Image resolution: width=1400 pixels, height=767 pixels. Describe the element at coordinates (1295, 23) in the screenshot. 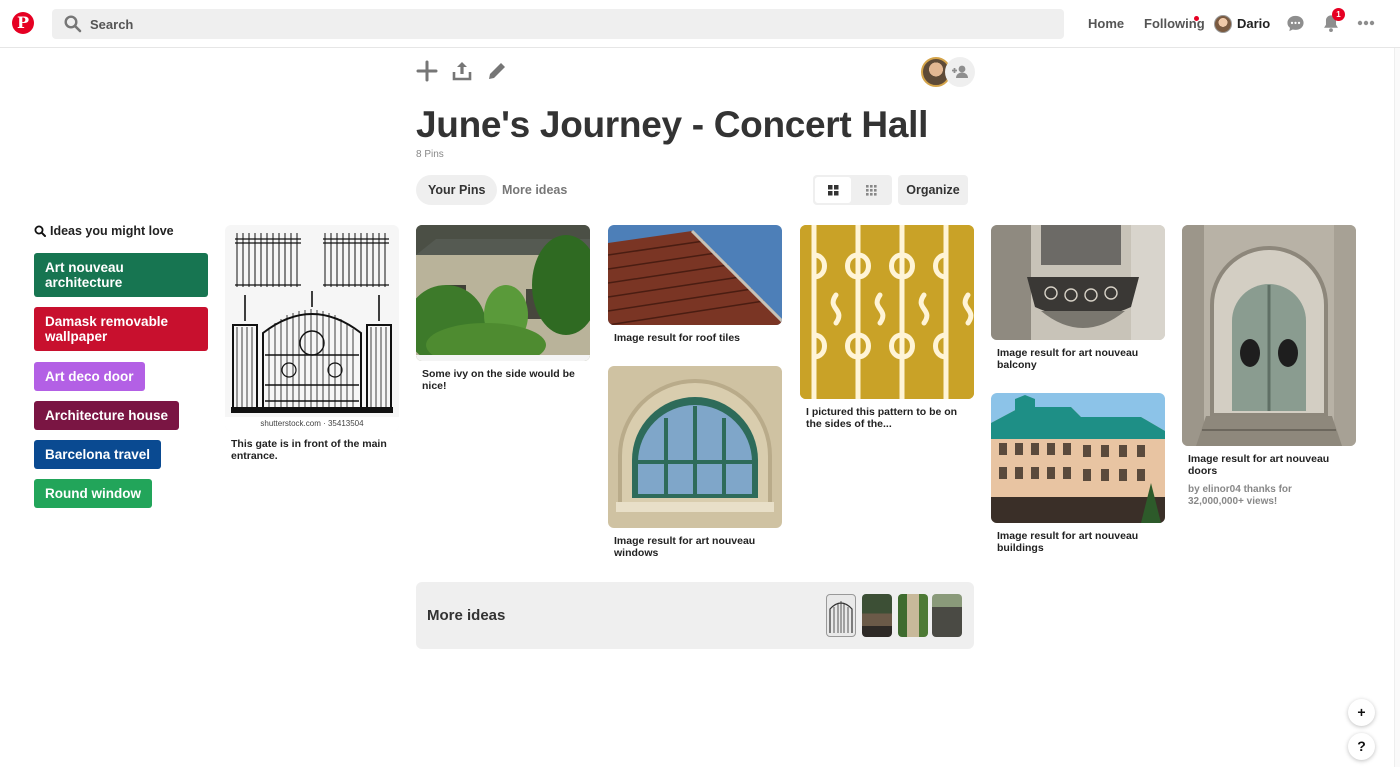

I see `messages-icon` at that location.